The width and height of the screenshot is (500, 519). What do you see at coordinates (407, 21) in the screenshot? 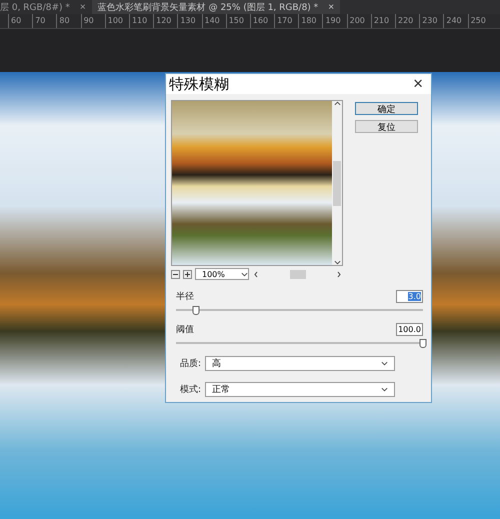
I see `ruler-label: 220` at bounding box center [407, 21].